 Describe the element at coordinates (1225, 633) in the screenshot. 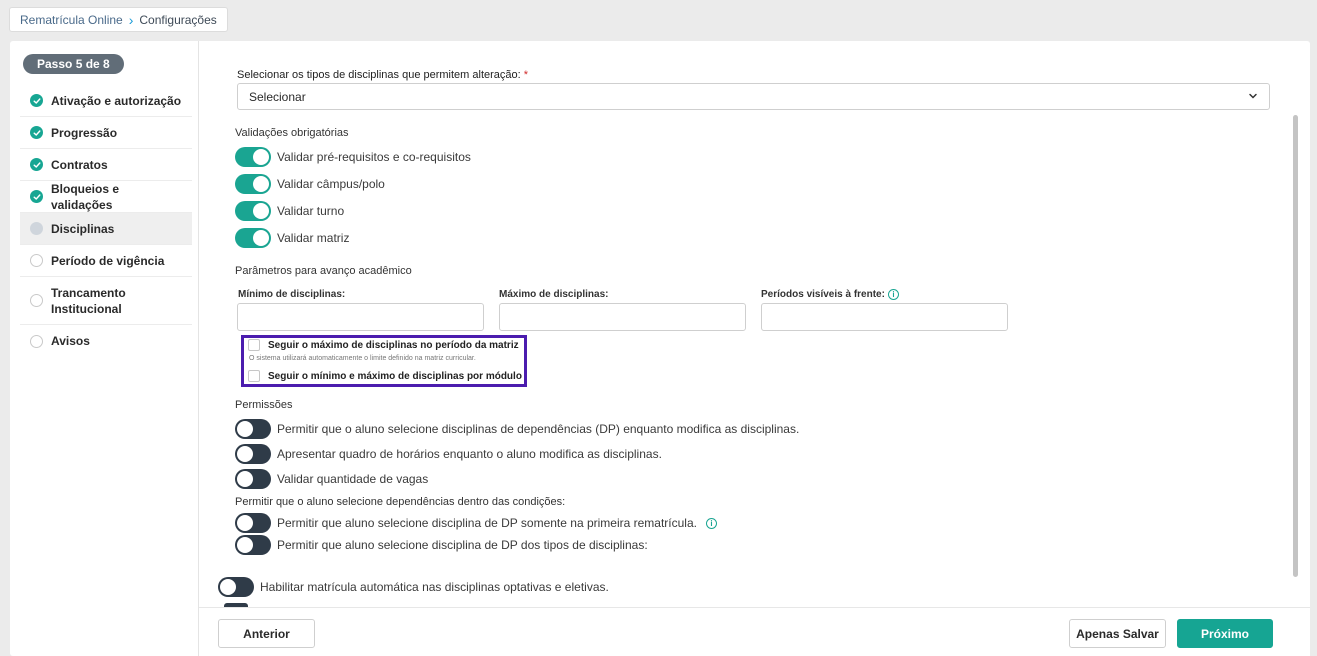

I see `next-button: Próximo` at that location.